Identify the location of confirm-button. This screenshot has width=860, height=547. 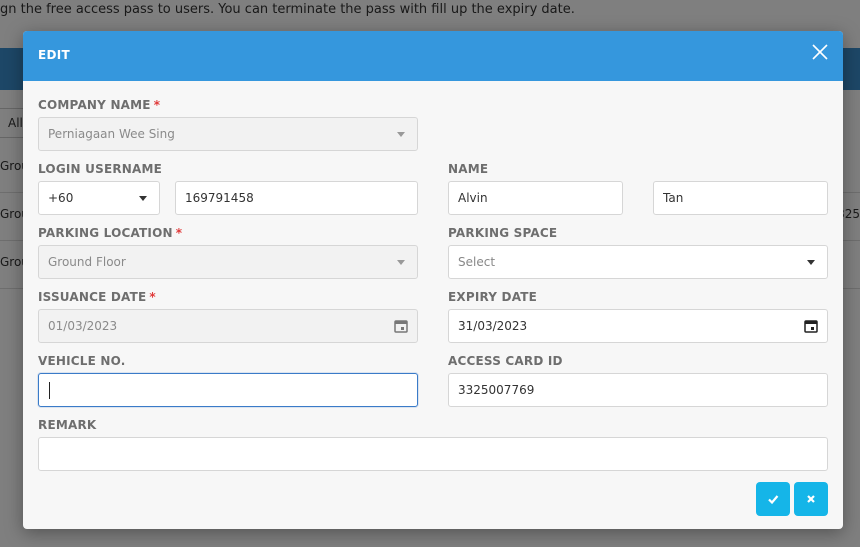
(773, 499).